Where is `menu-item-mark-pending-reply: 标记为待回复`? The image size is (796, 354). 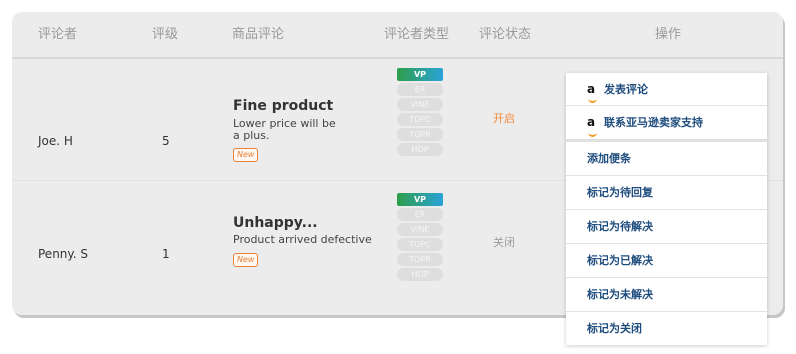
menu-item-mark-pending-reply: 标记为待回复 is located at coordinates (666, 193).